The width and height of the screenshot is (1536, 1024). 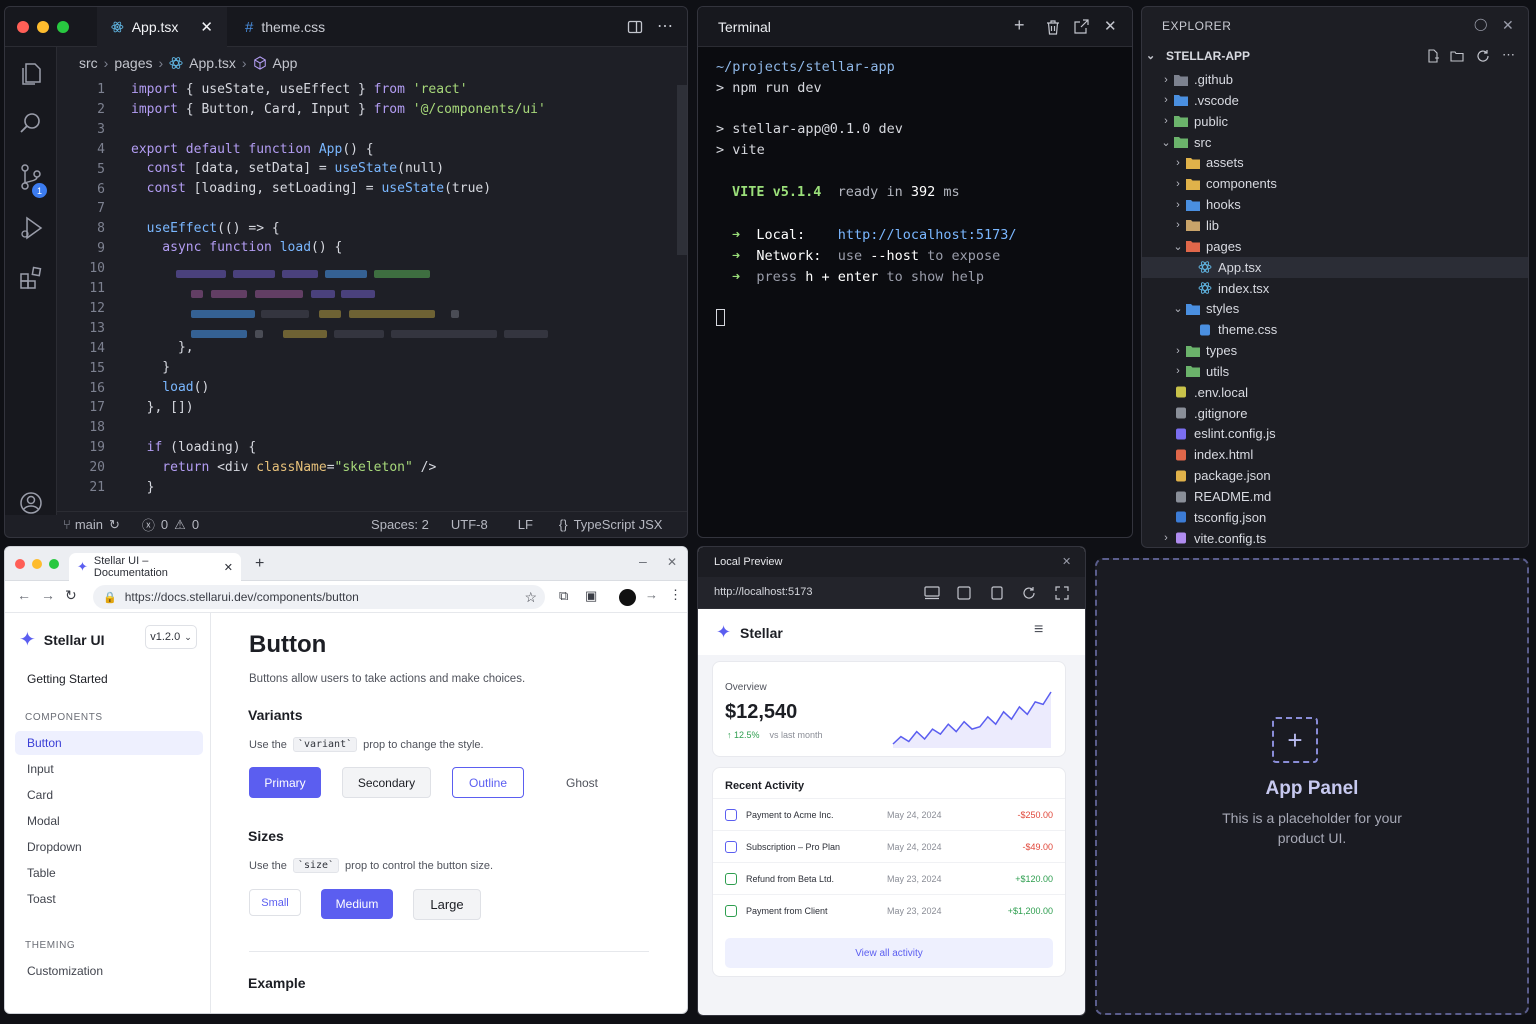 I want to click on reader-icon: ▣, so click(x=591, y=596).